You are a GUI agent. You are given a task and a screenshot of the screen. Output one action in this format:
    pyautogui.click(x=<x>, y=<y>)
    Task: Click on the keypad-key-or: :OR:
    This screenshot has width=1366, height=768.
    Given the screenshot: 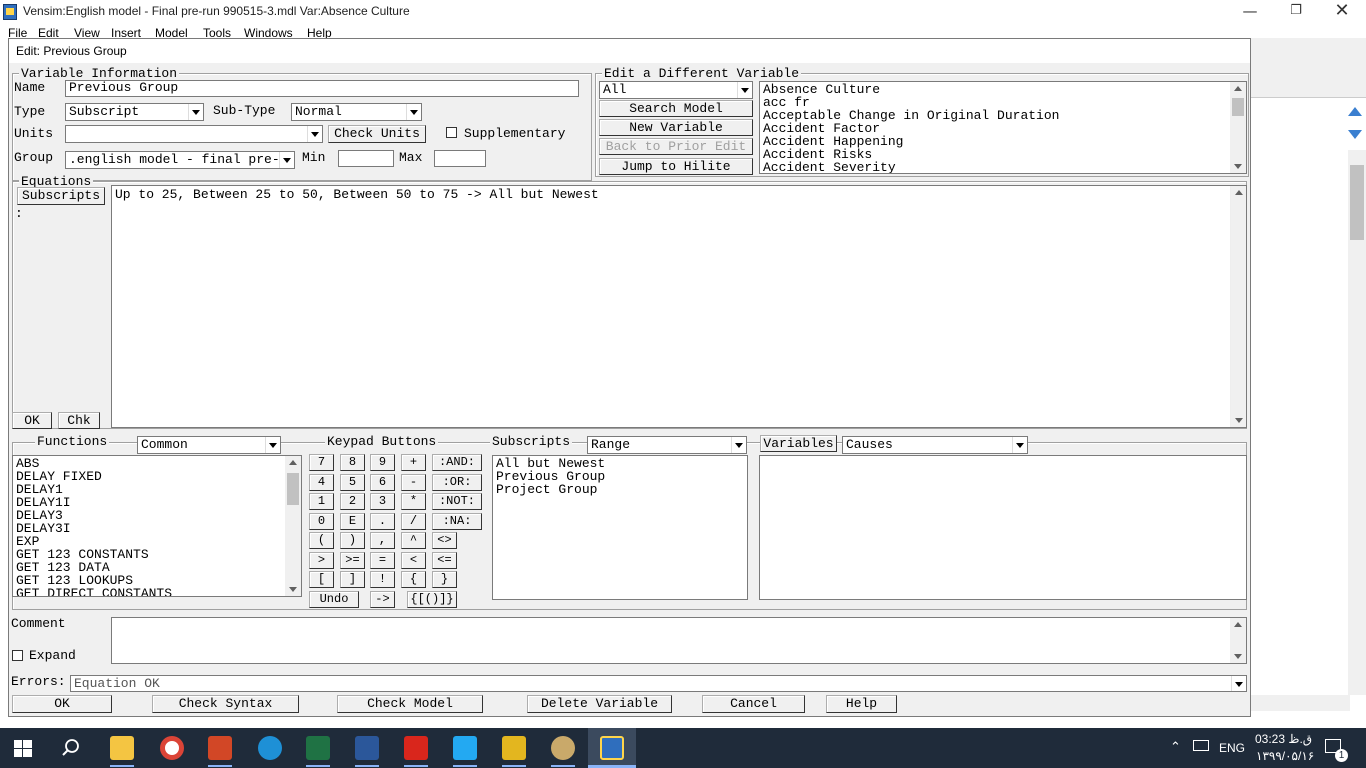 What is the action you would take?
    pyautogui.click(x=457, y=482)
    